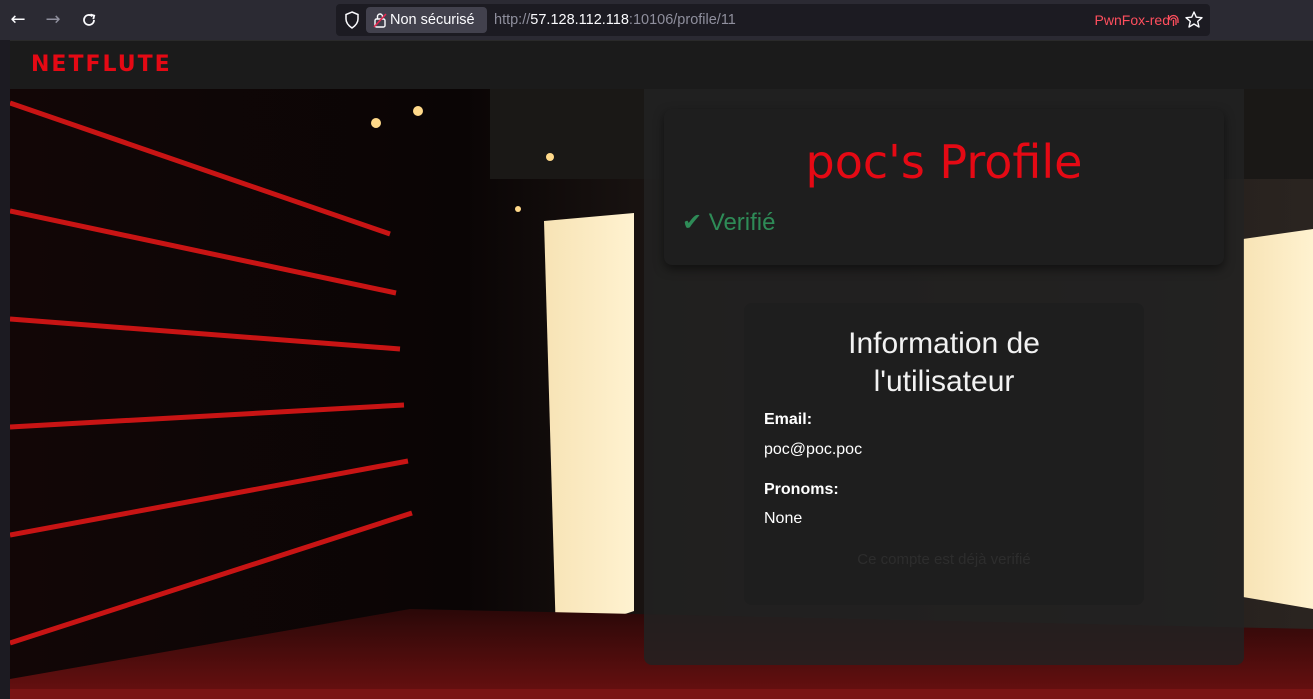 The height and width of the screenshot is (699, 1313). I want to click on url-path: :10106/profile/11, so click(682, 20).